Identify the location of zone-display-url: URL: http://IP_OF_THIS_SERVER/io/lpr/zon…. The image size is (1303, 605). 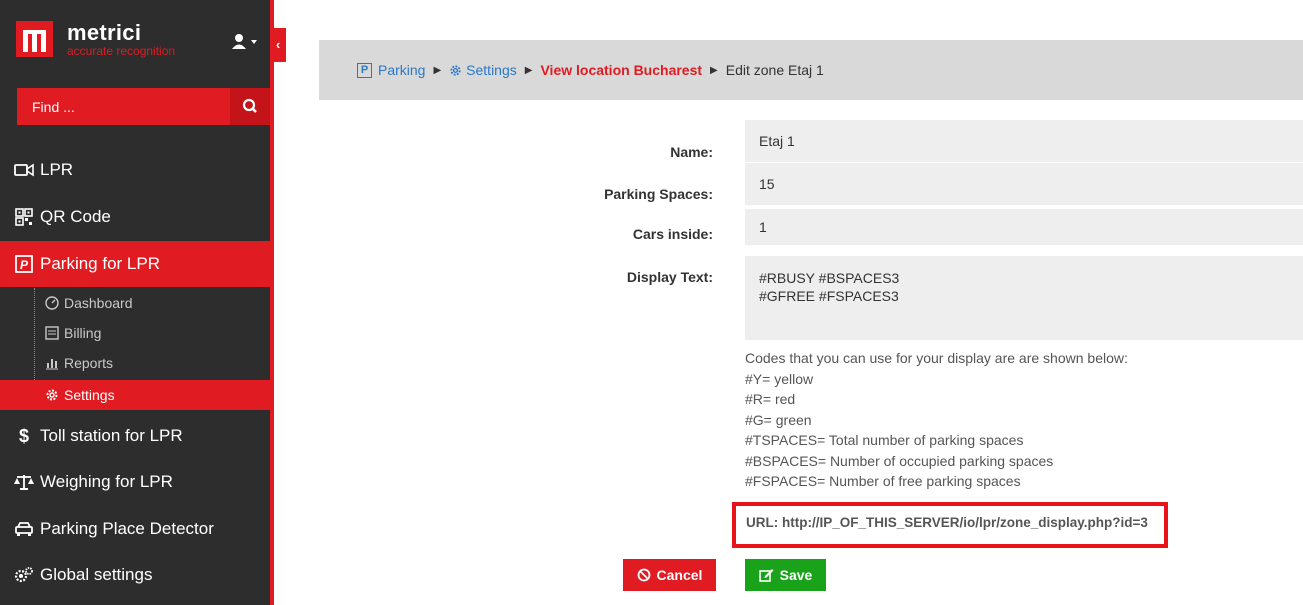
(947, 522).